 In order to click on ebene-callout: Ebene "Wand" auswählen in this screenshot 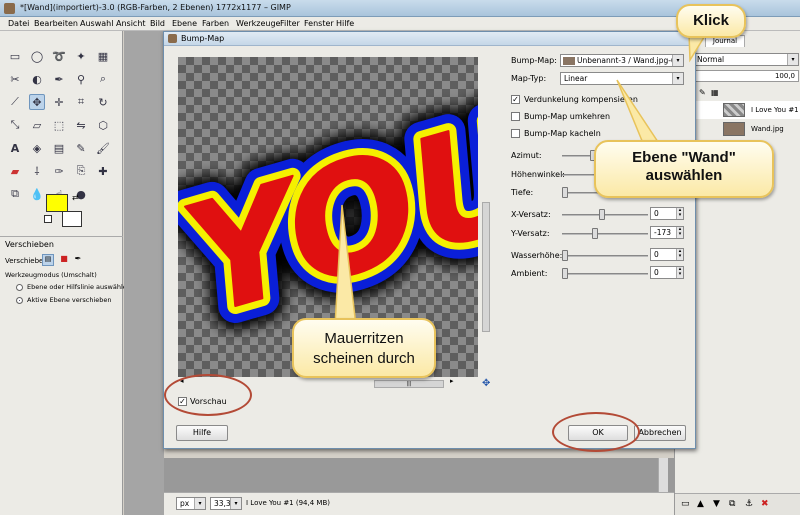, I will do `click(684, 169)`.